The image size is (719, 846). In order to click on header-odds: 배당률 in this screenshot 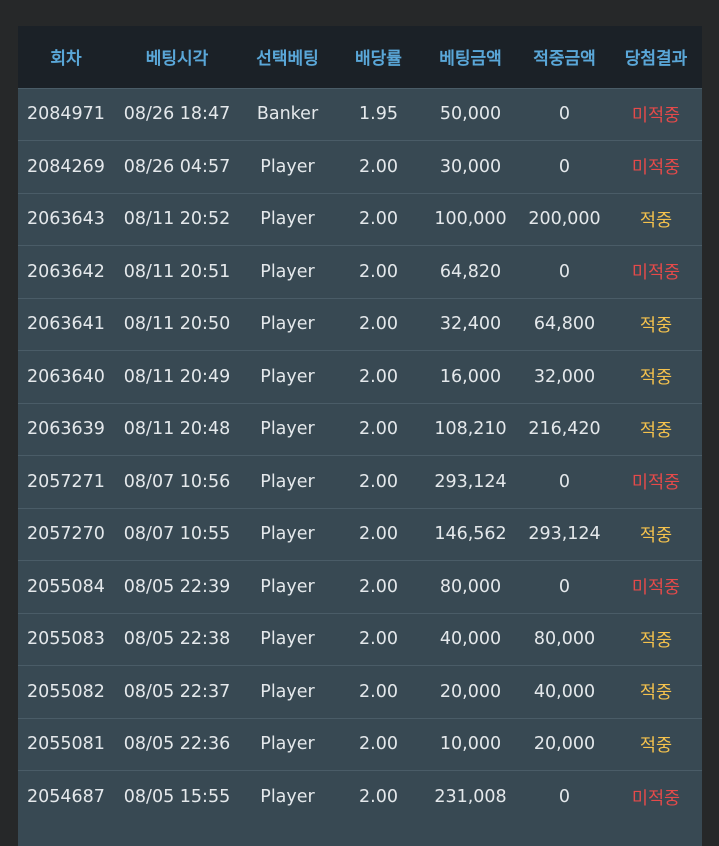, I will do `click(378, 59)`.